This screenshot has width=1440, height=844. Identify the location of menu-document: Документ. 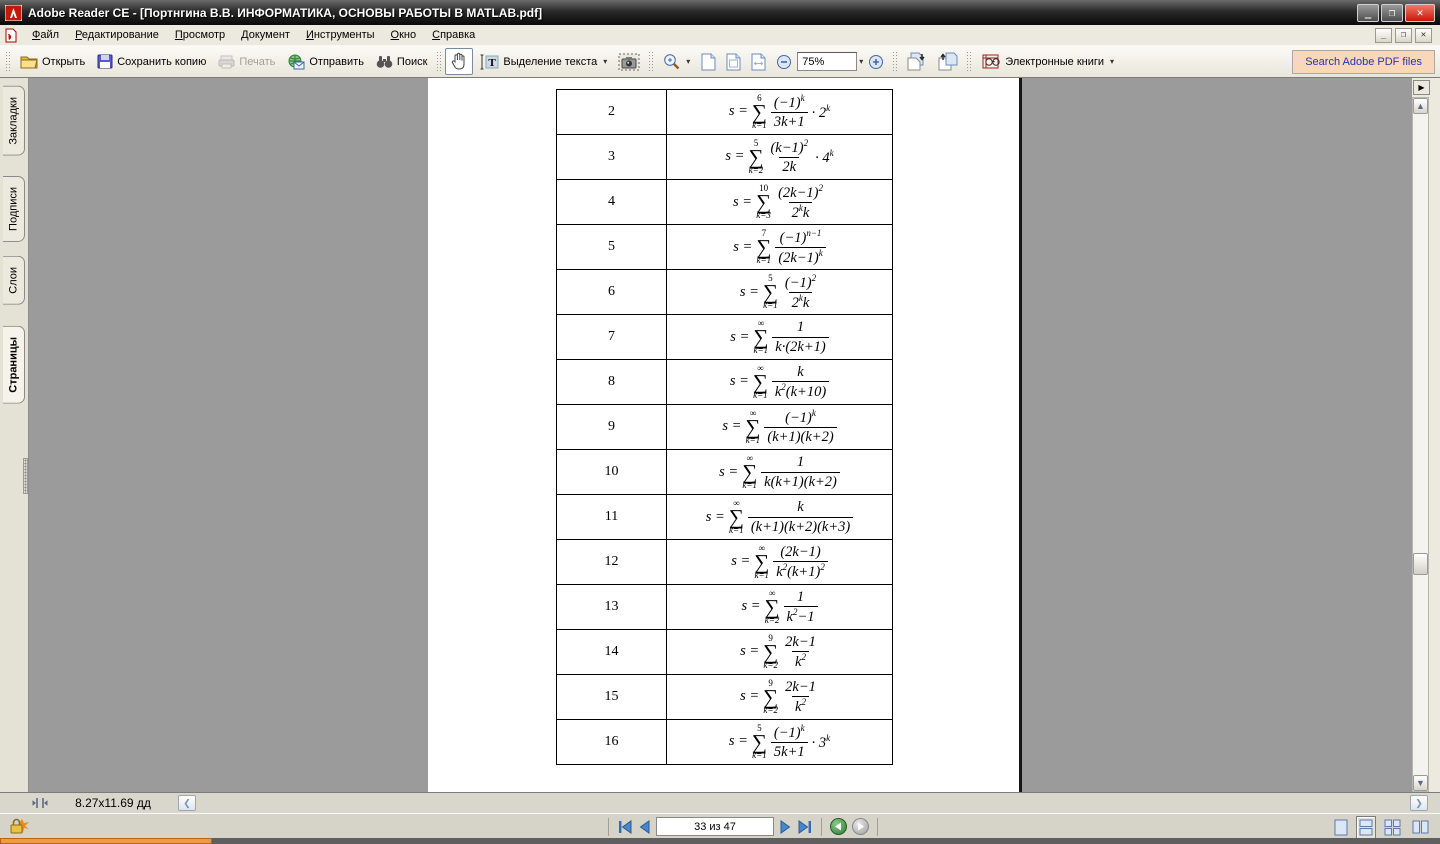
(265, 35).